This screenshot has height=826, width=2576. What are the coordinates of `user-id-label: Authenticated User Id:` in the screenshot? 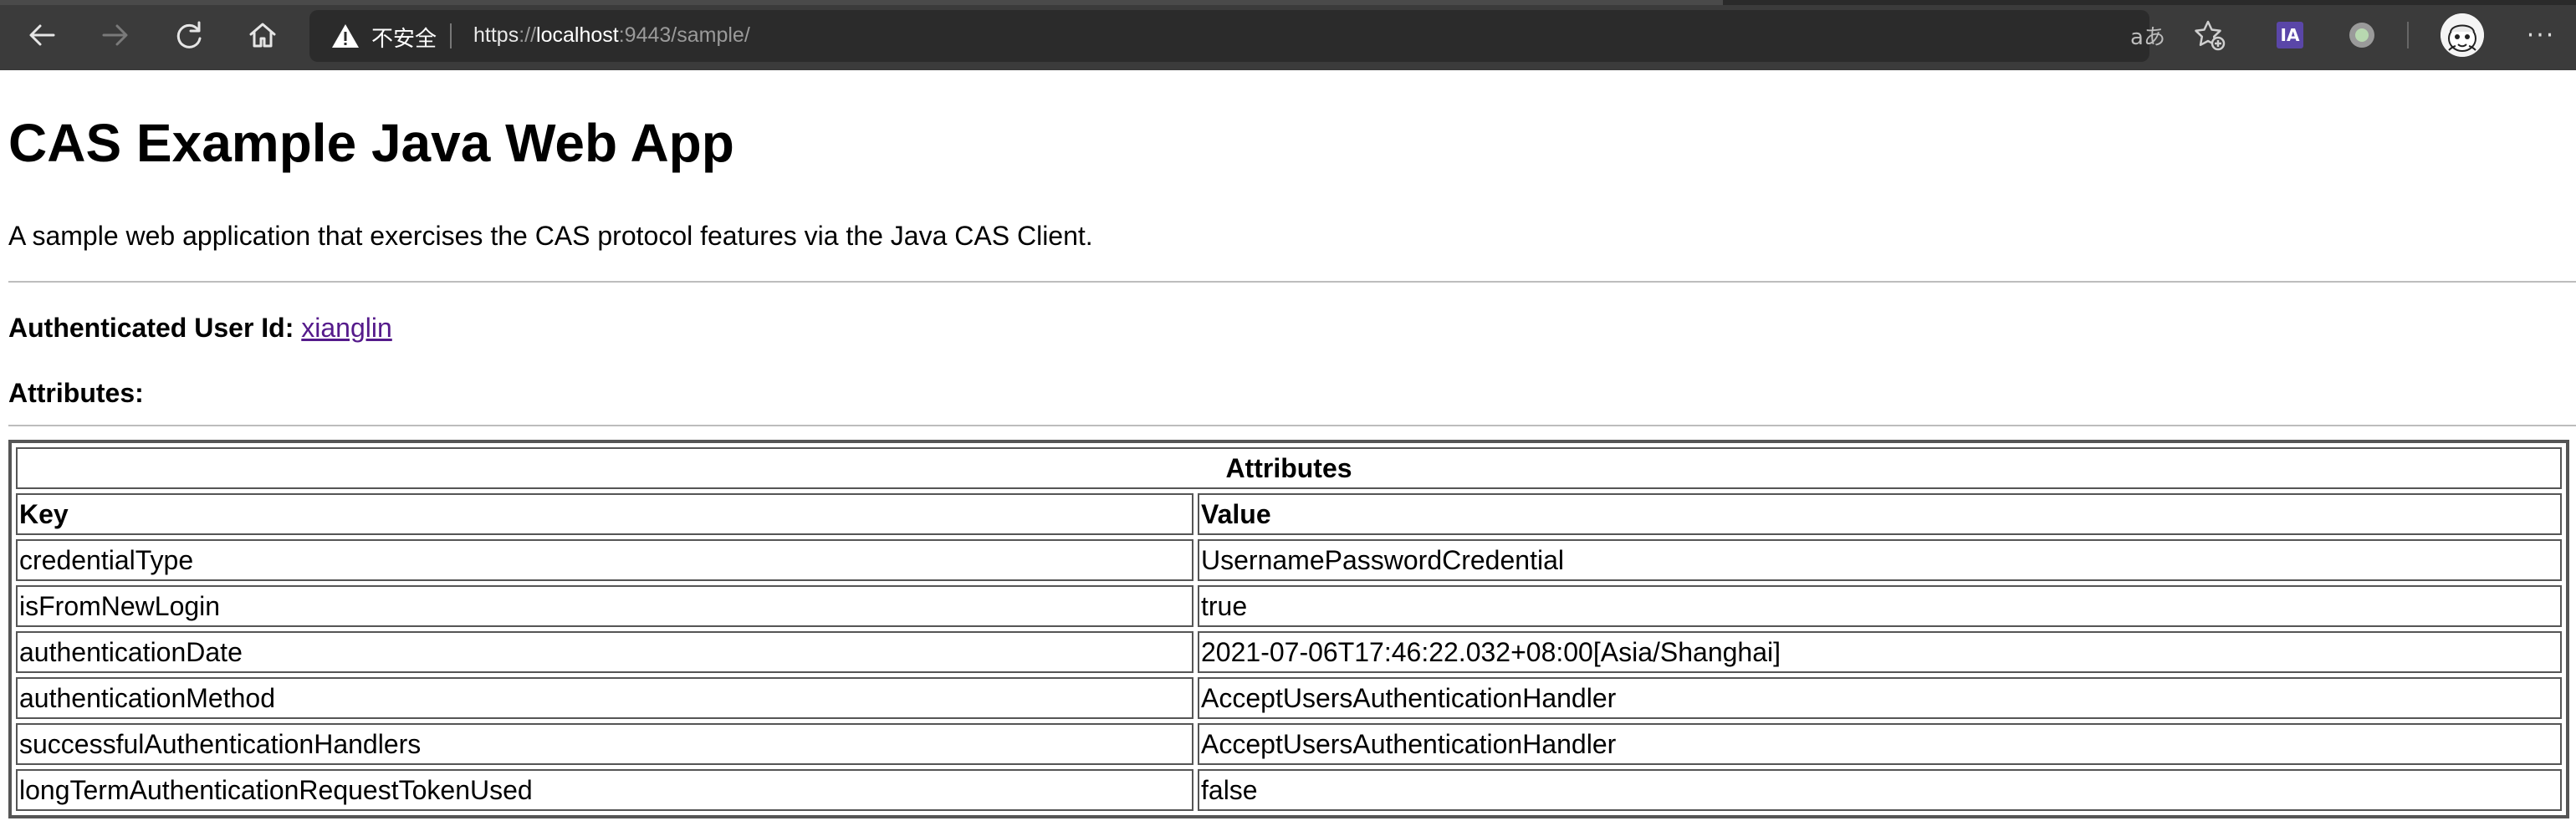 It's located at (151, 328).